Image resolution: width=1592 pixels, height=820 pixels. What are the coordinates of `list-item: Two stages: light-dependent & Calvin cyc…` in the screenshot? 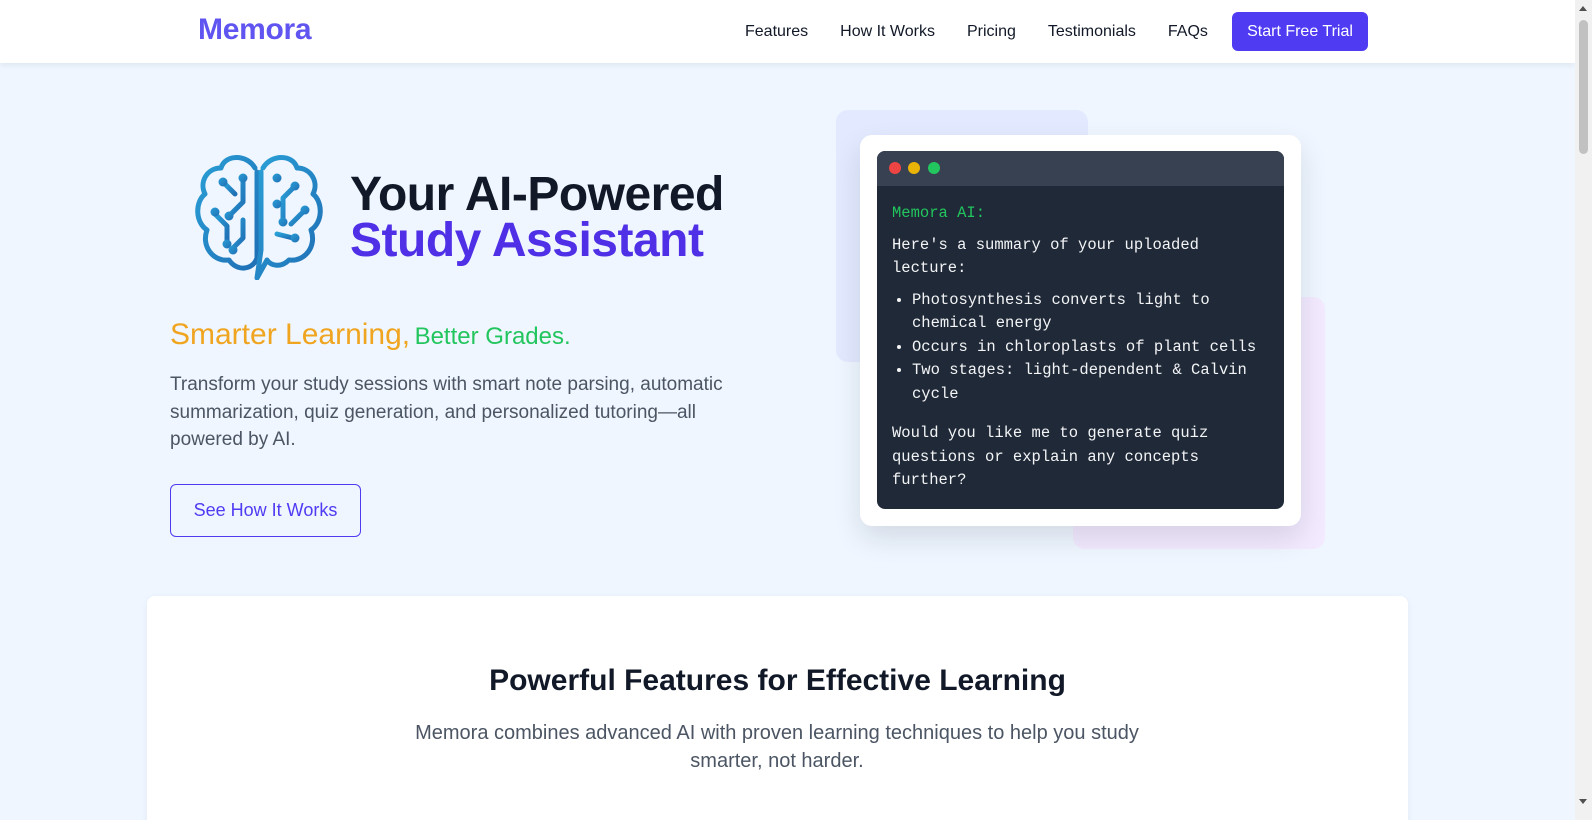 It's located at (1090, 382).